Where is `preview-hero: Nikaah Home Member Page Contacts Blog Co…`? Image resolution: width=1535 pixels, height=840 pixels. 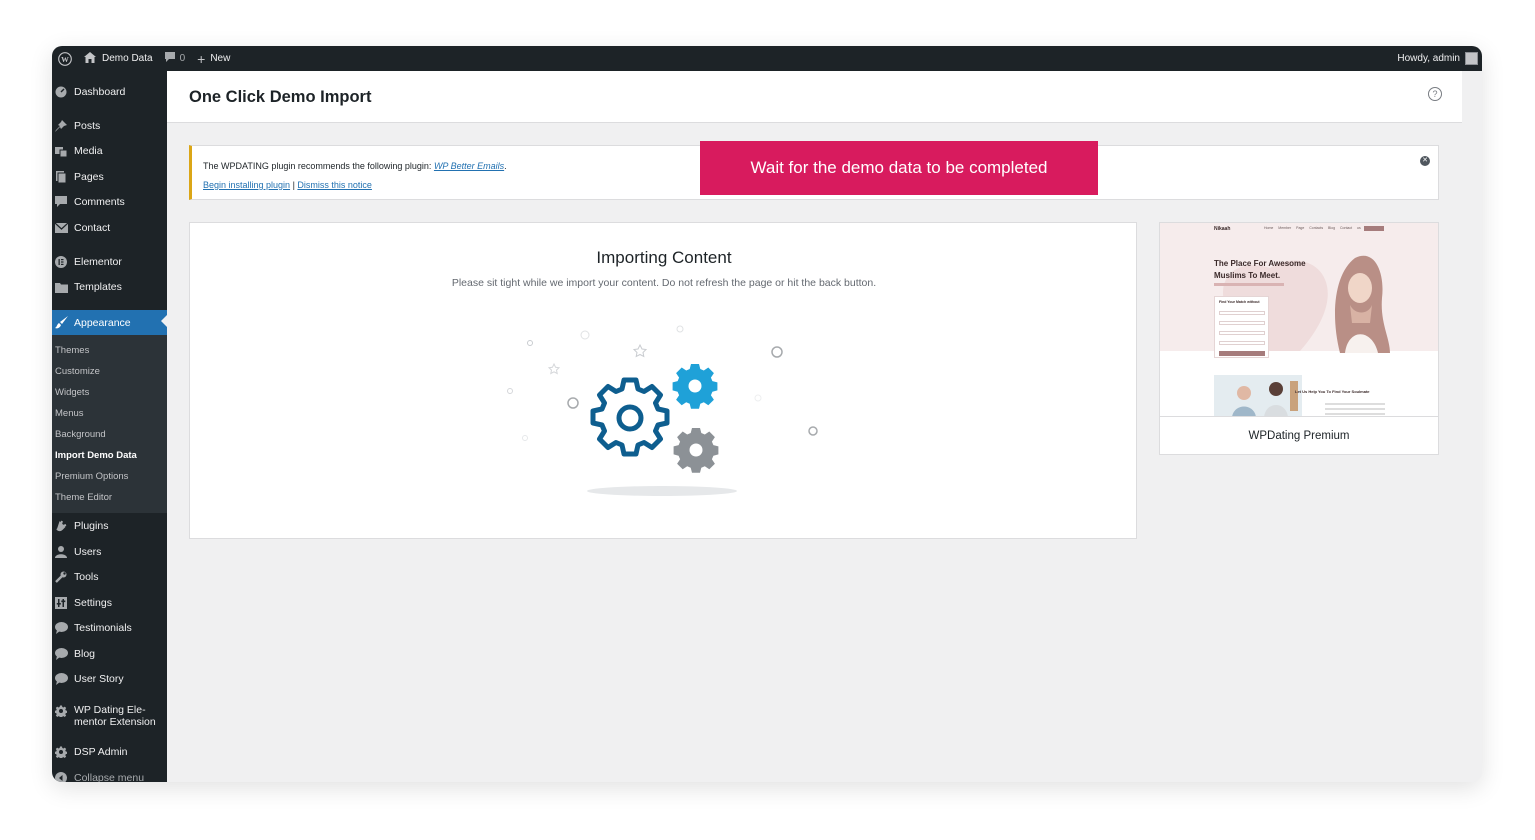
preview-hero: Nikaah Home Member Page Contacts Blog Co… is located at coordinates (1299, 290).